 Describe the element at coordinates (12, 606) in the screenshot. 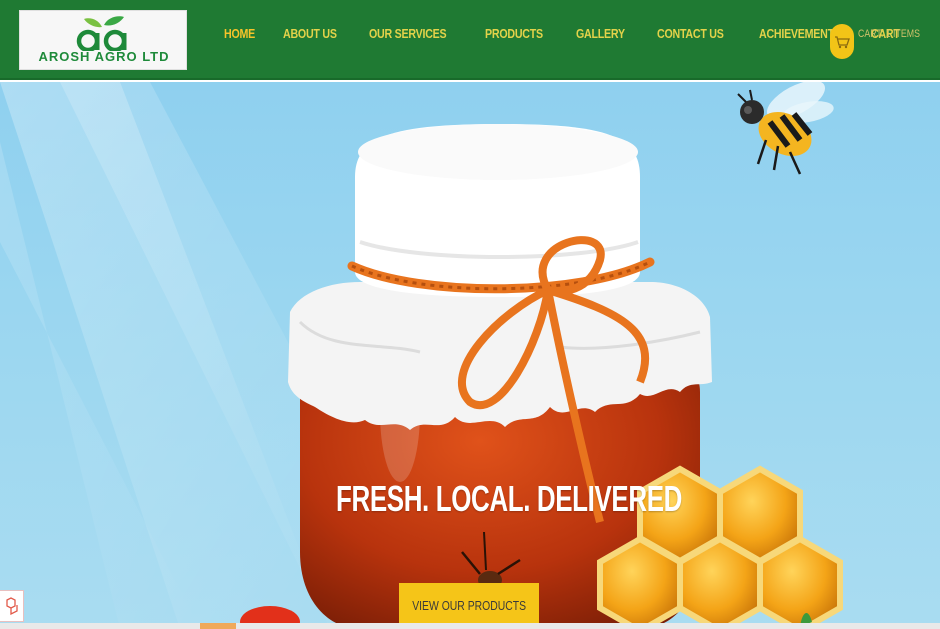

I see `laravel-icon` at that location.